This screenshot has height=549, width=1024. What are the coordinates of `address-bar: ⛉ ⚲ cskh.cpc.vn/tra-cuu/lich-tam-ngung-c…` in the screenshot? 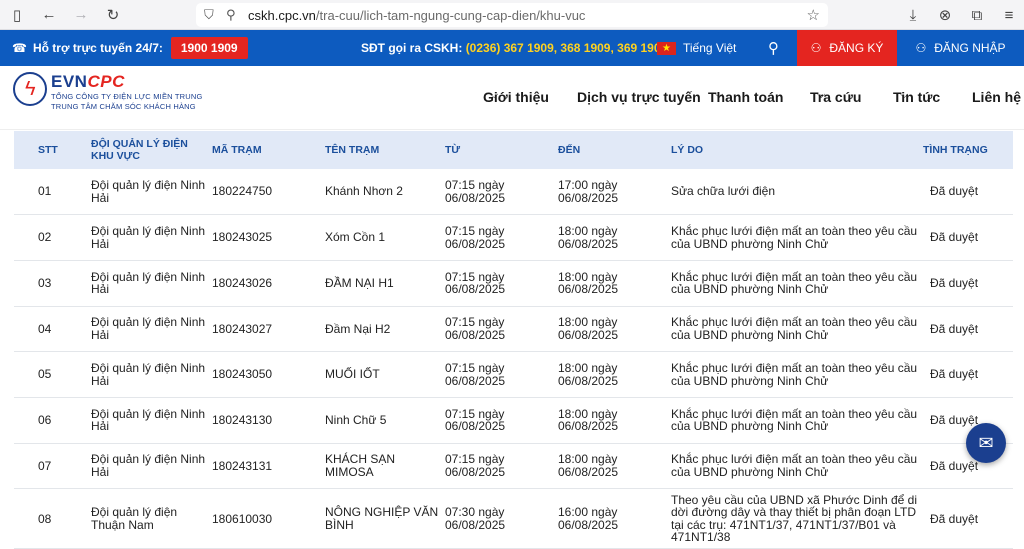 It's located at (512, 15).